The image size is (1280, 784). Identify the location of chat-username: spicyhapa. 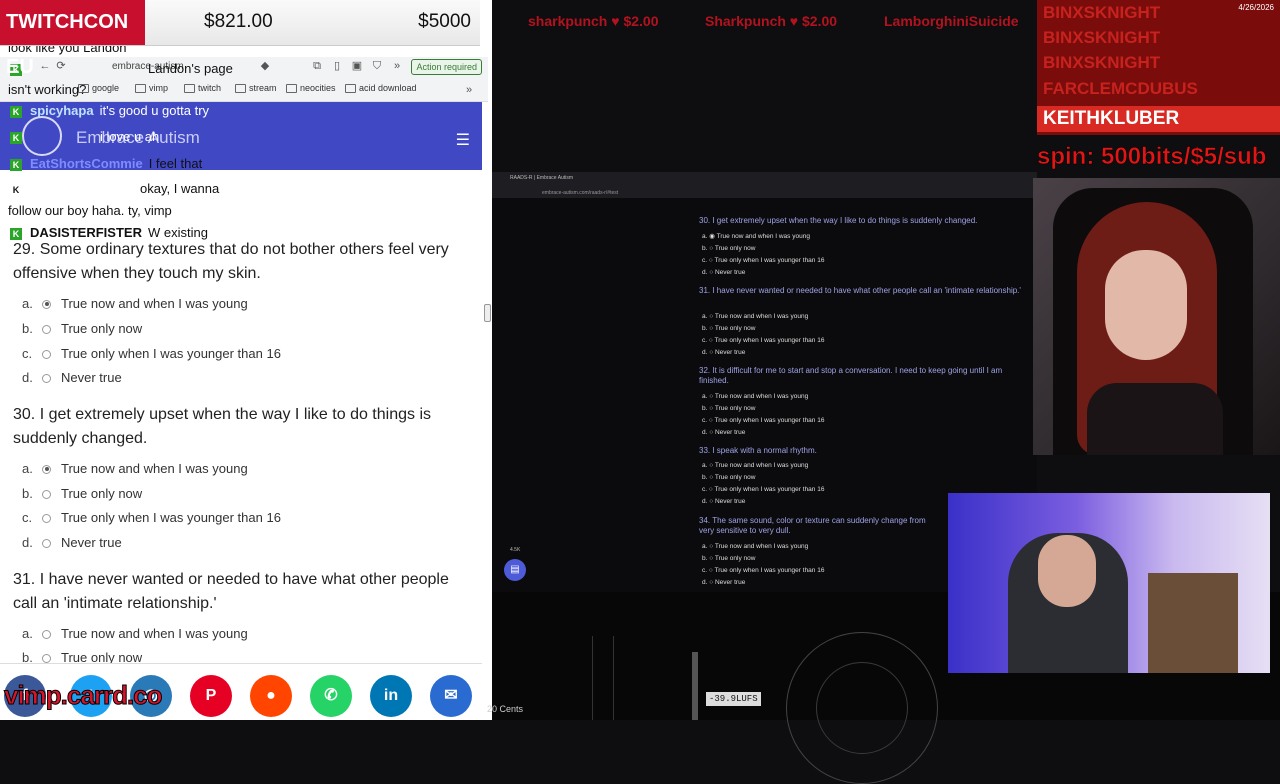
(62, 110).